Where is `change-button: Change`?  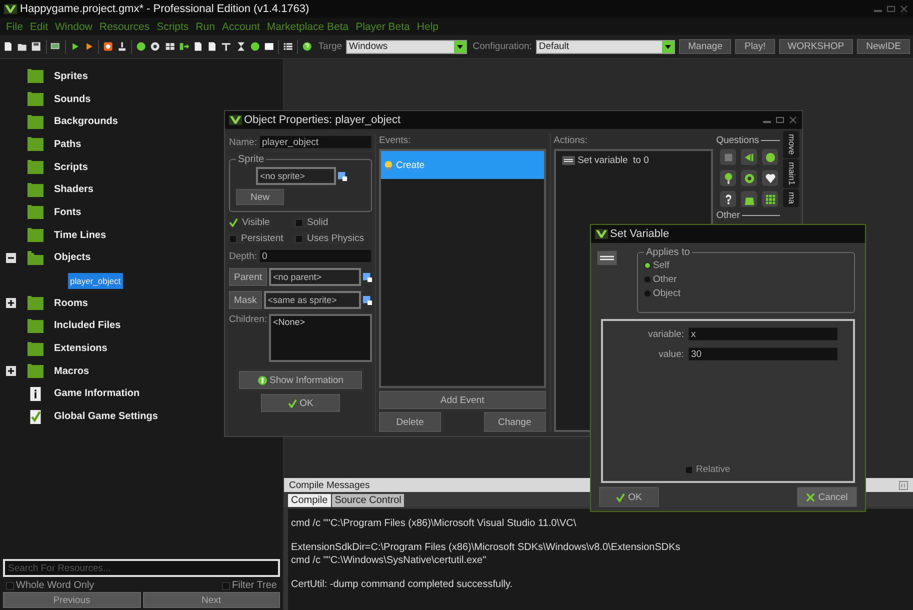 change-button: Change is located at coordinates (515, 422).